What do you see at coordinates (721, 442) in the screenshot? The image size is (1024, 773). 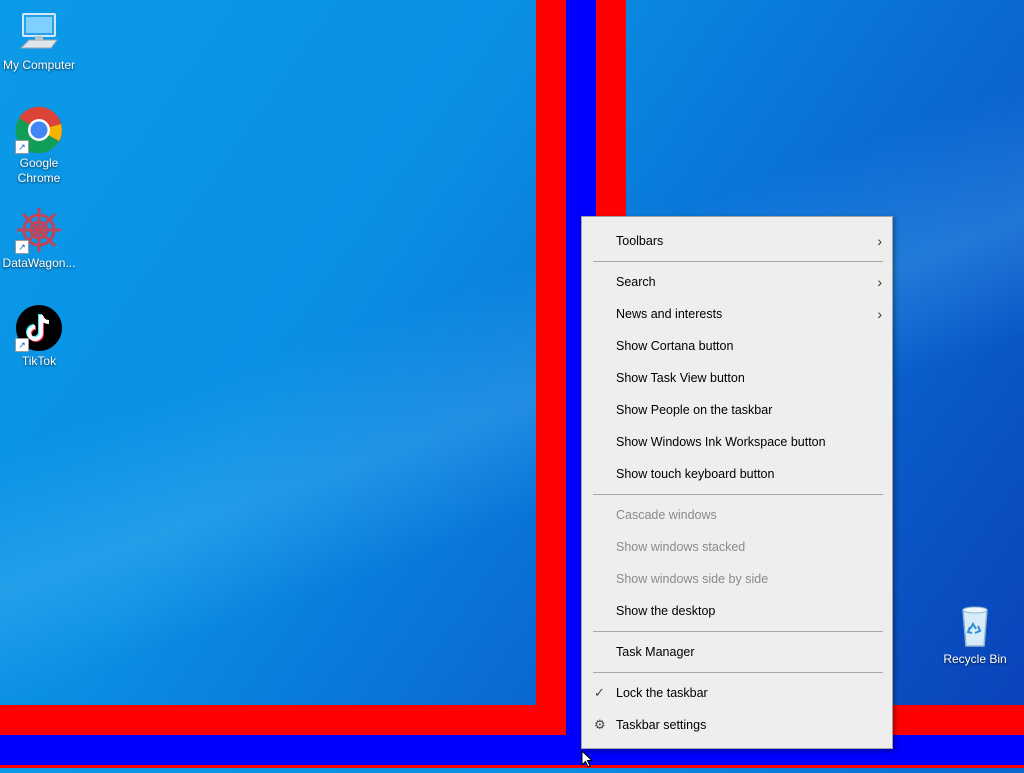 I see `menu-item-label: Show Windows Ink Workspace button` at bounding box center [721, 442].